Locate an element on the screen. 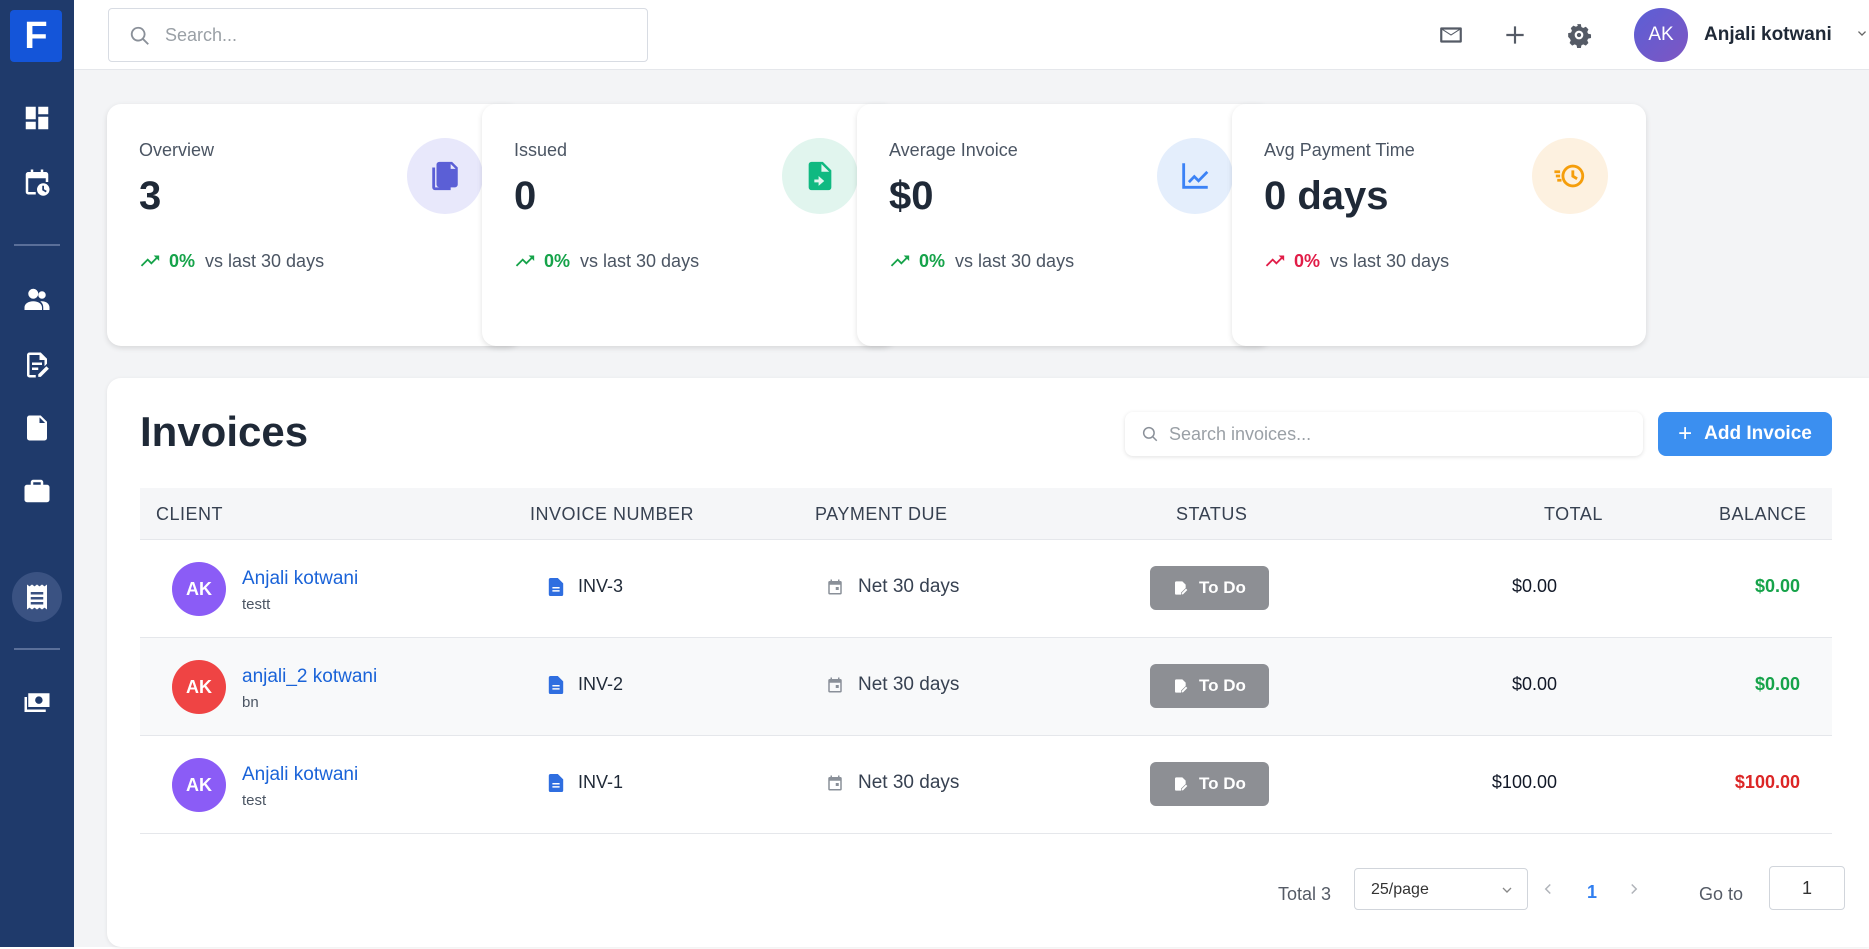 The width and height of the screenshot is (1869, 949). document-icon is located at coordinates (37, 428).